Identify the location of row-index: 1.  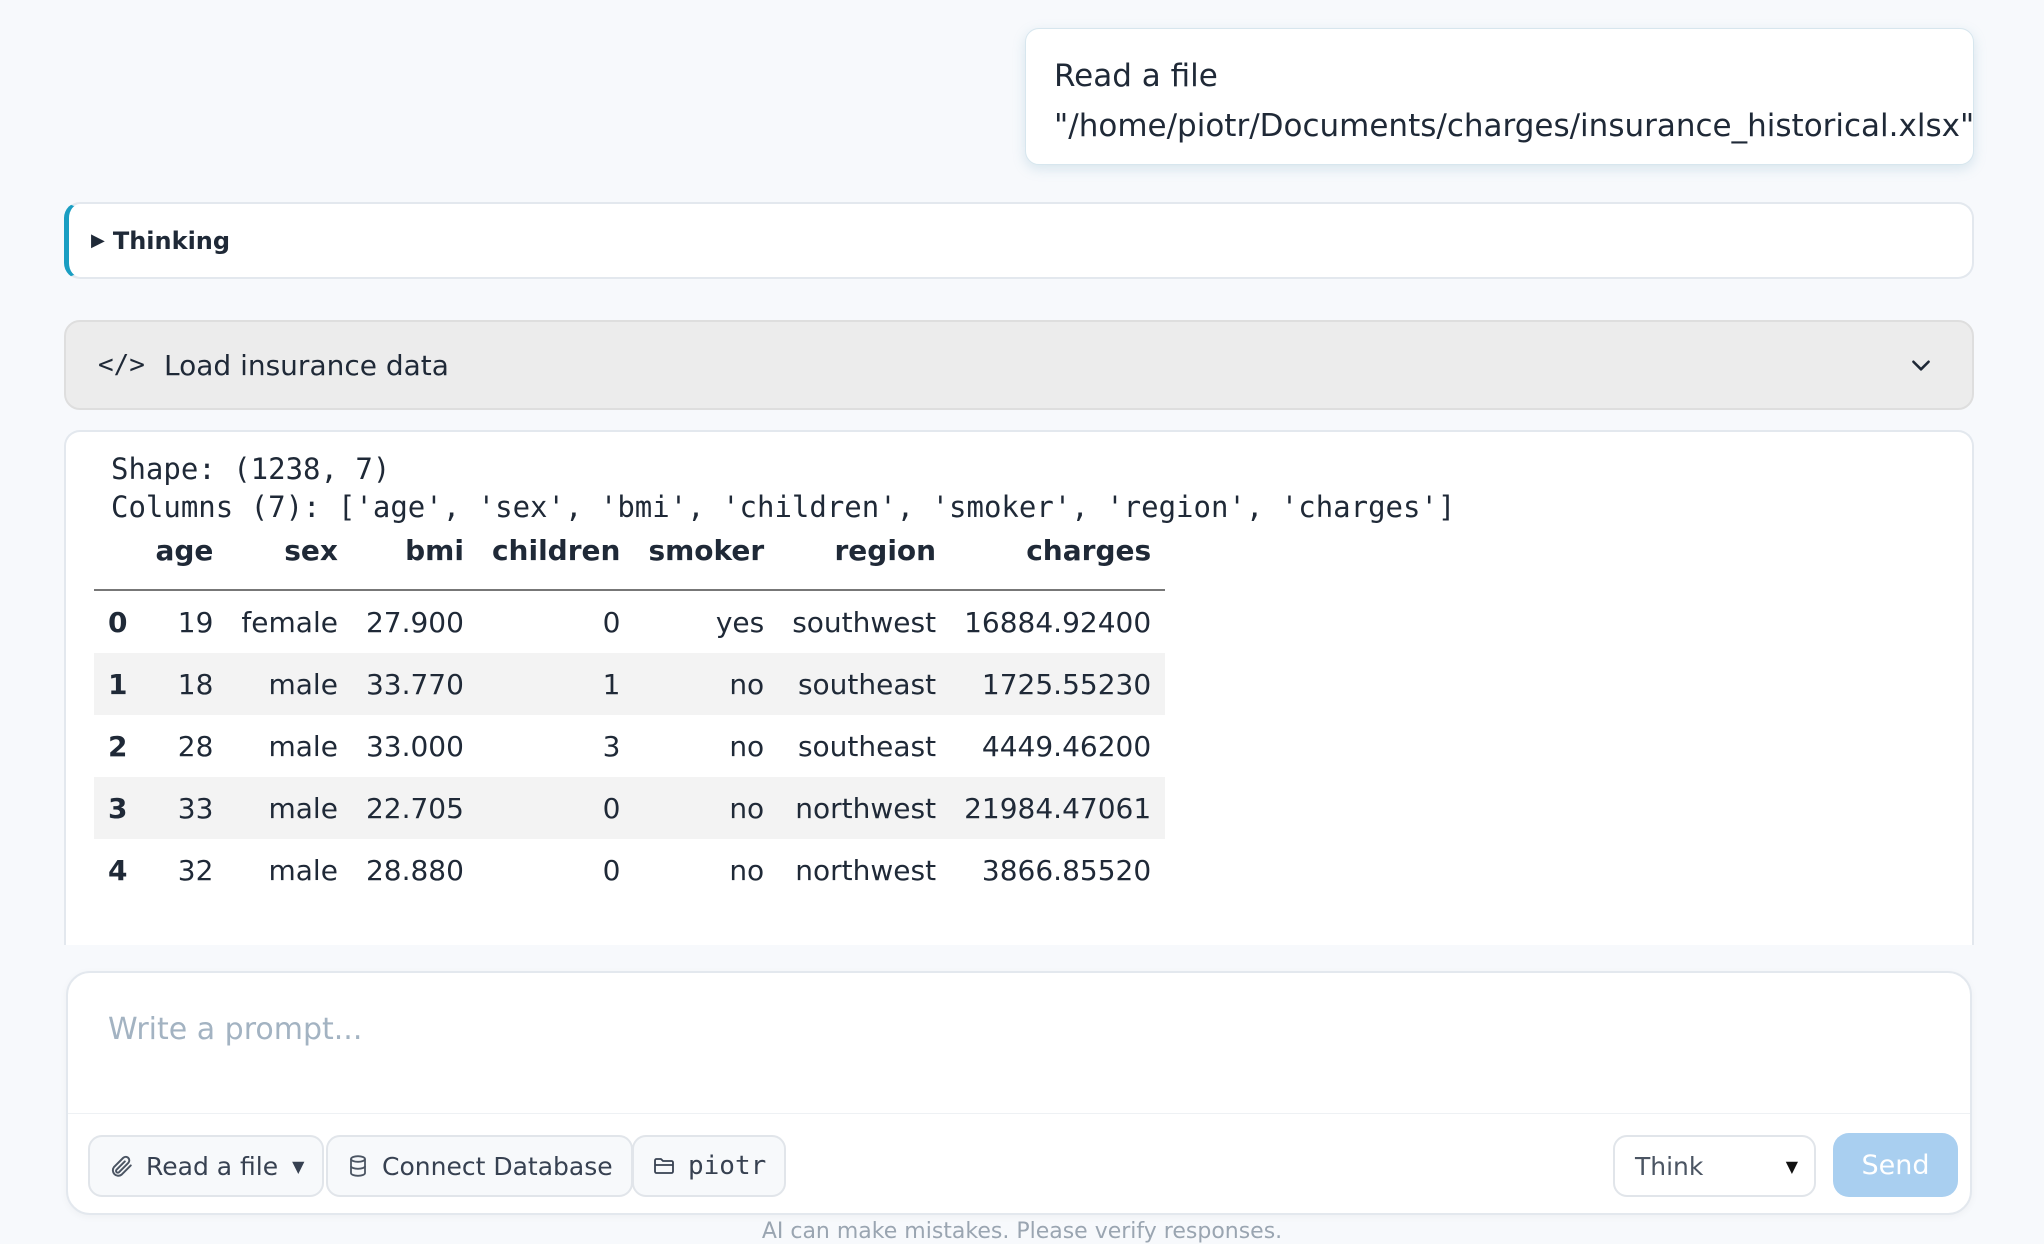
(118, 684).